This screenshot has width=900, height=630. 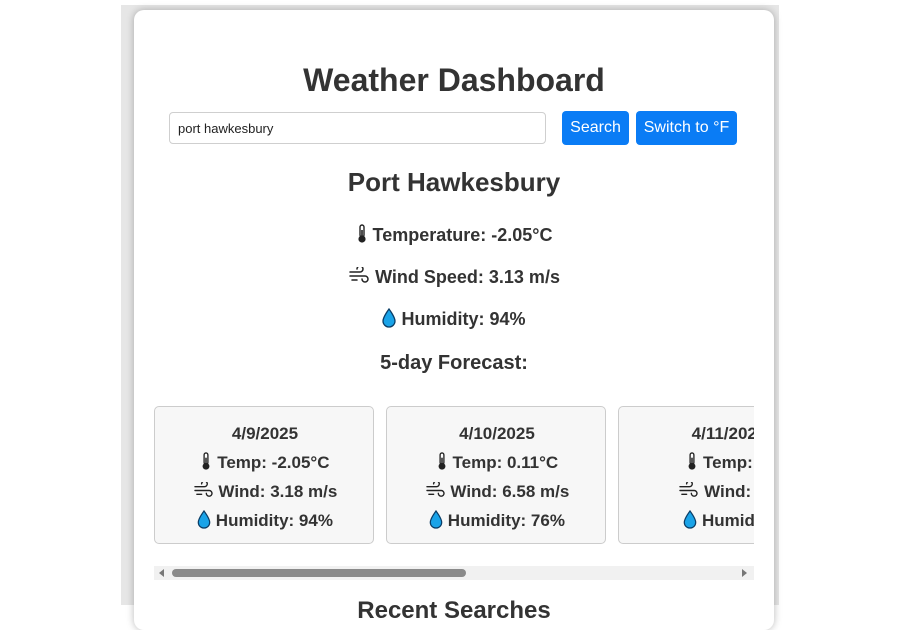 I want to click on forecast-date: 4/9/2025, so click(x=265, y=433).